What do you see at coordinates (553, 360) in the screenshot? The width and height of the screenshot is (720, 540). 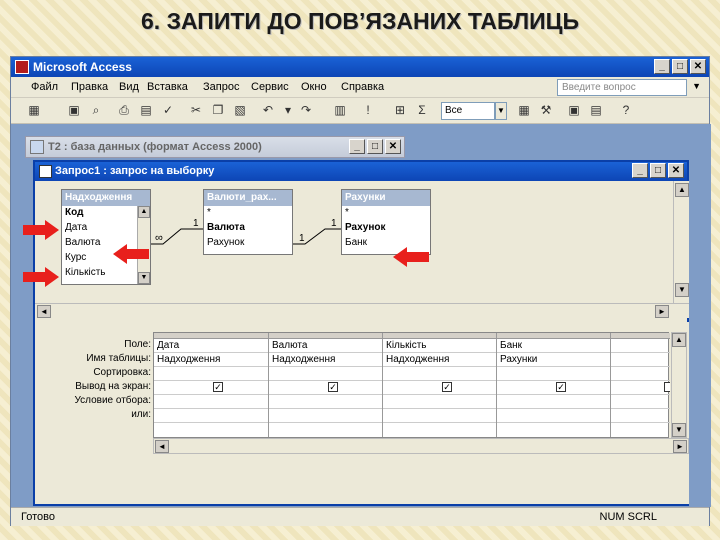 I see `grid-table-cell: Рахунки` at bounding box center [553, 360].